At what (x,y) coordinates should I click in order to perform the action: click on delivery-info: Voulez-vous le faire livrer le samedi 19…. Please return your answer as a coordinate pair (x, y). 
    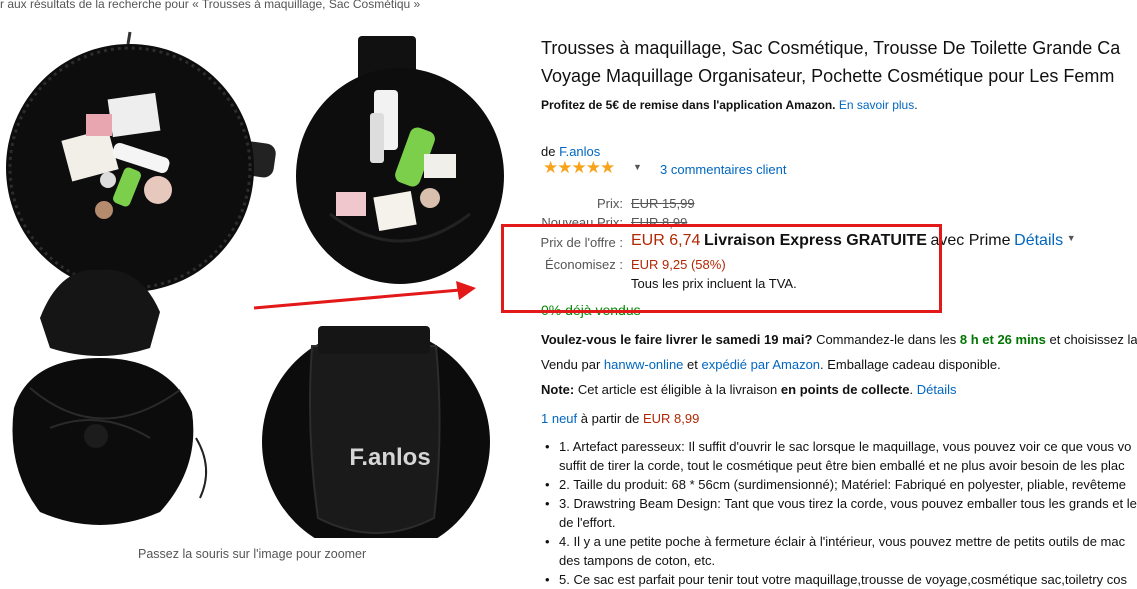
    Looking at the image, I should click on (839, 339).